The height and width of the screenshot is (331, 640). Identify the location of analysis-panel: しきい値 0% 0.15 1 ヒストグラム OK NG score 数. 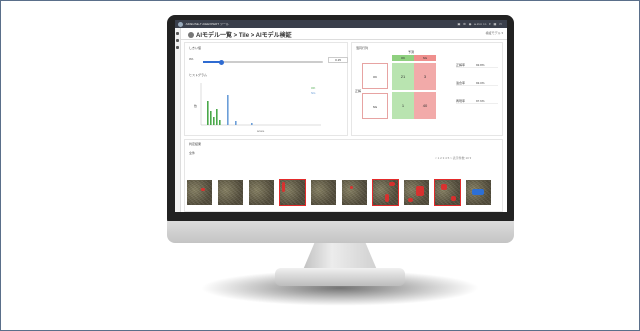
(270, 89).